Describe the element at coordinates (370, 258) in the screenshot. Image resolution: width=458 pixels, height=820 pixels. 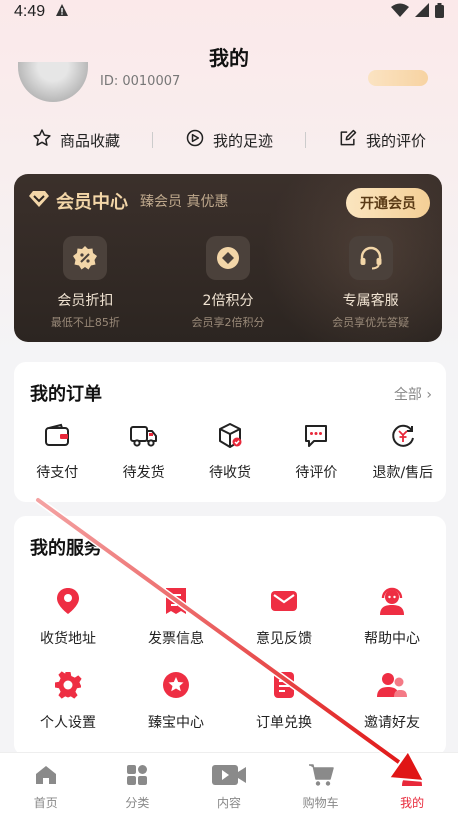
I see `headset-icon` at that location.